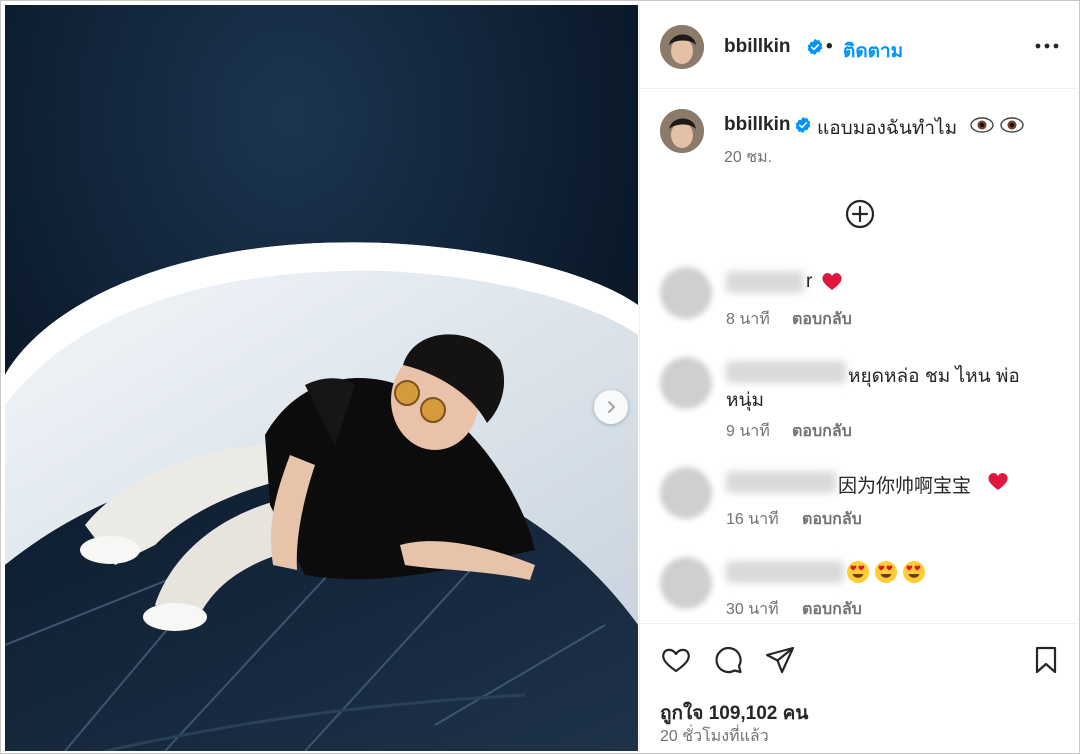 This screenshot has width=1080, height=754. I want to click on share-icon, so click(780, 660).